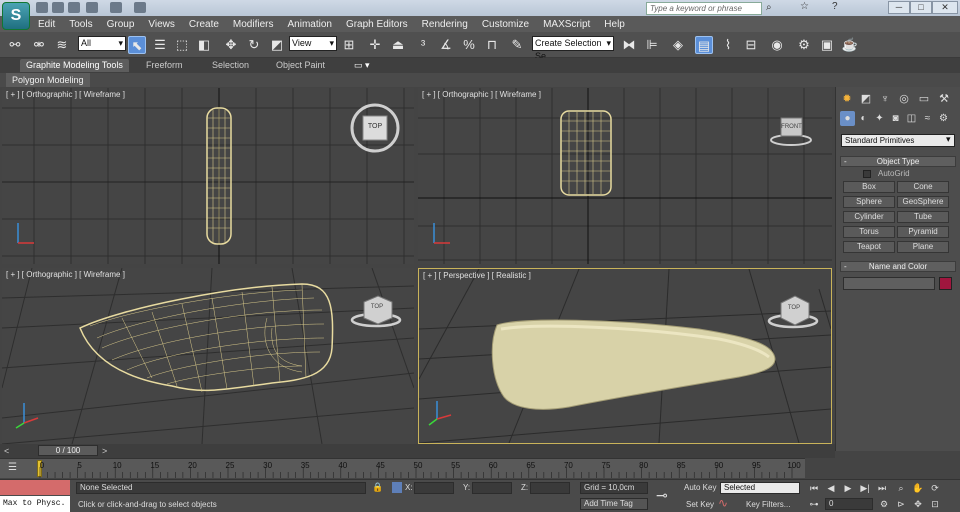  I want to click on utilities-tab-icon: ⚒, so click(944, 99).